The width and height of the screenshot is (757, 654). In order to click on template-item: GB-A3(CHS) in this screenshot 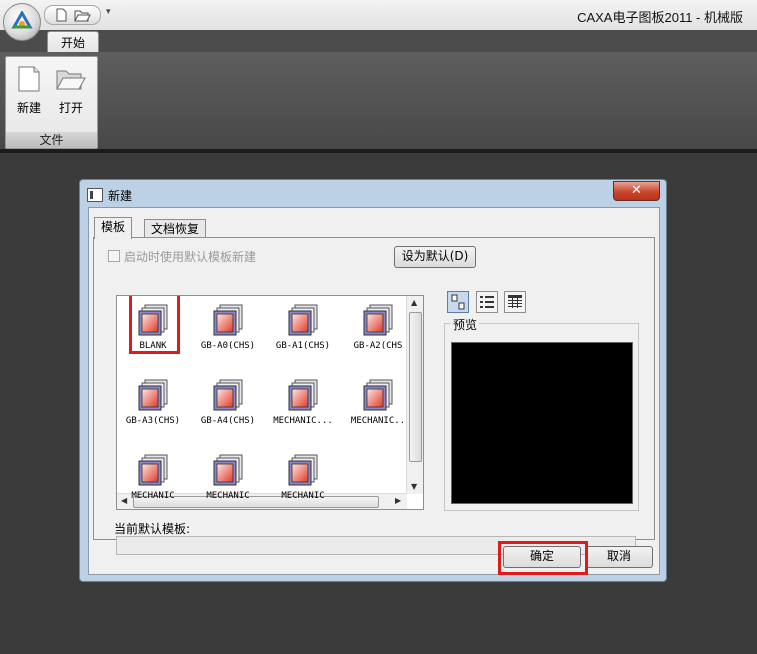, I will do `click(153, 410)`.